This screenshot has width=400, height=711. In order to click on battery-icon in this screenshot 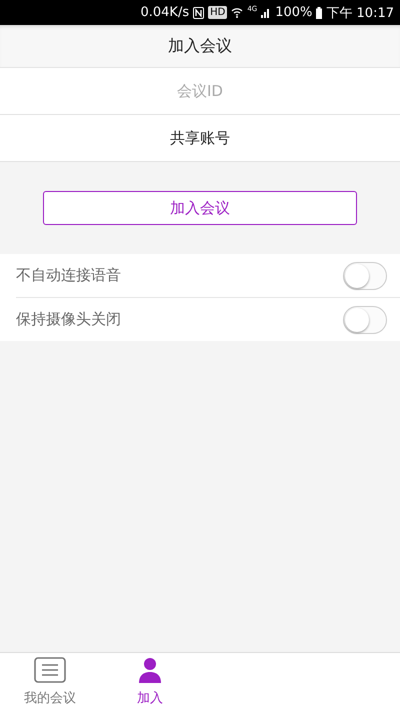, I will do `click(319, 12)`.